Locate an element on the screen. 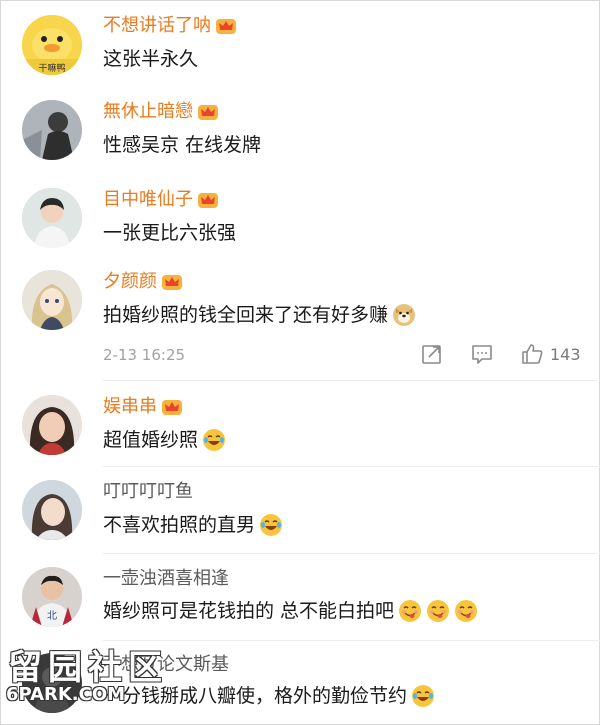  name-row: 一壶浊酒喜相逢 is located at coordinates (166, 579).